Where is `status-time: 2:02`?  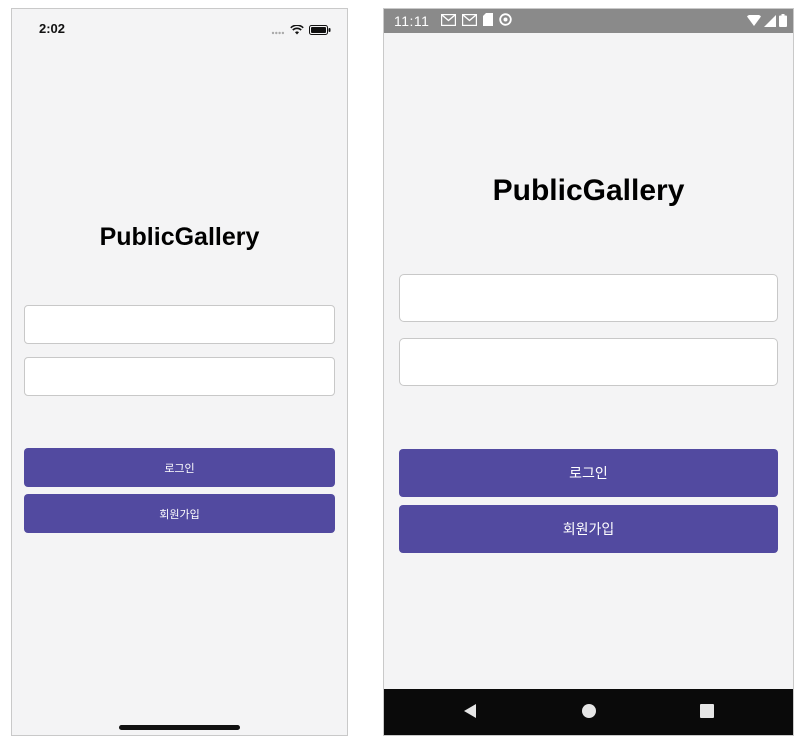 status-time: 2:02 is located at coordinates (52, 28).